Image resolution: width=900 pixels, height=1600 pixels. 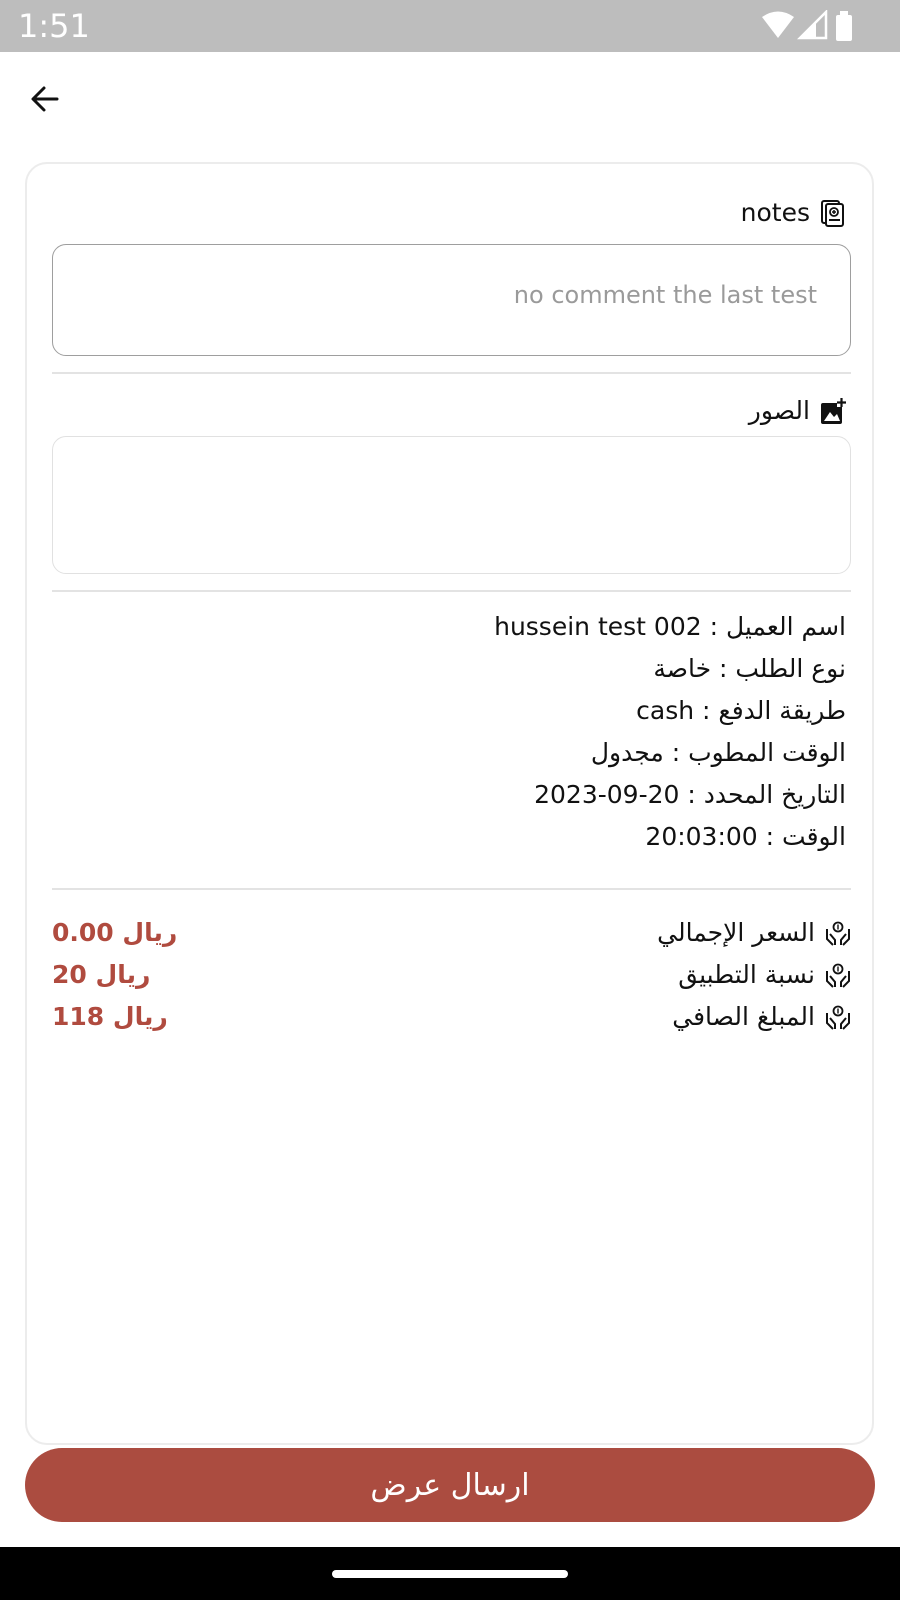 I want to click on status-icons, so click(x=815, y=25).